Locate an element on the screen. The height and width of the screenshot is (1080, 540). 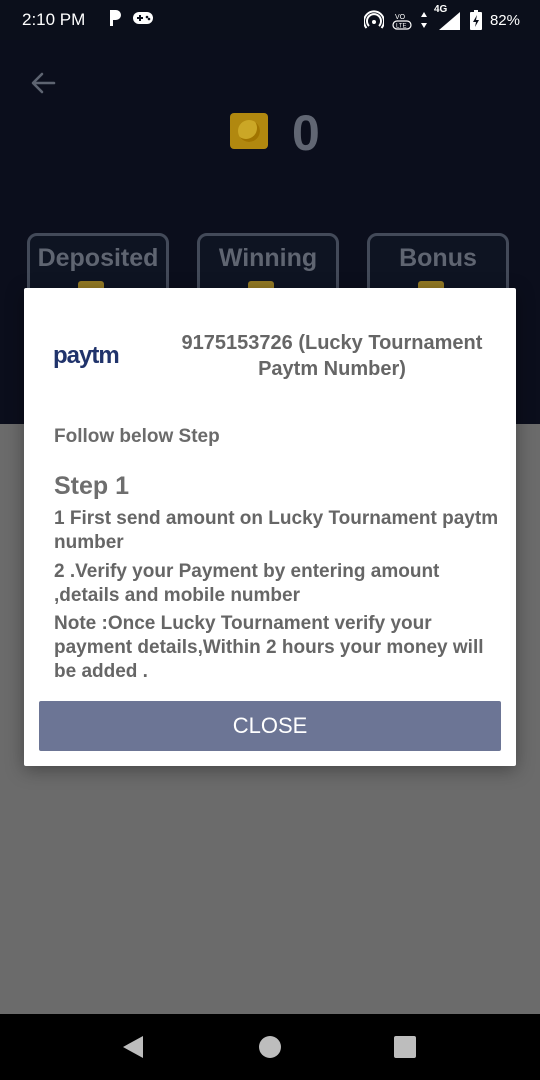
home-circle-icon is located at coordinates (270, 1047).